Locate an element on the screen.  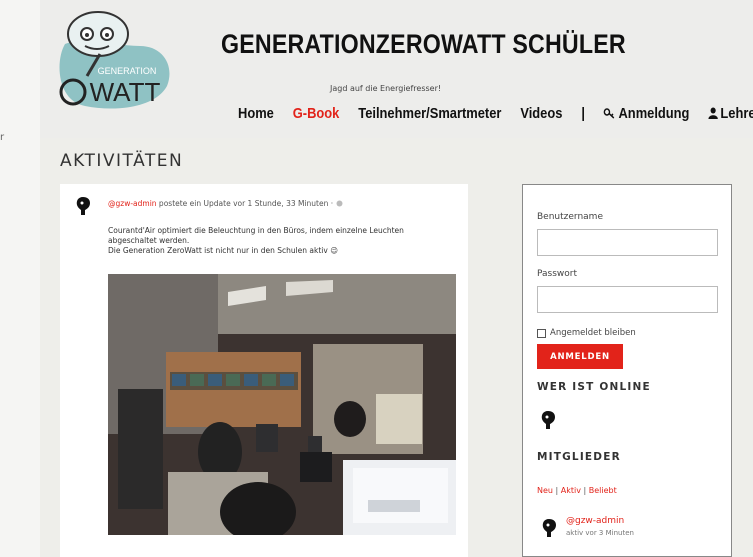
username-label: Benutzername is located at coordinates (570, 217).